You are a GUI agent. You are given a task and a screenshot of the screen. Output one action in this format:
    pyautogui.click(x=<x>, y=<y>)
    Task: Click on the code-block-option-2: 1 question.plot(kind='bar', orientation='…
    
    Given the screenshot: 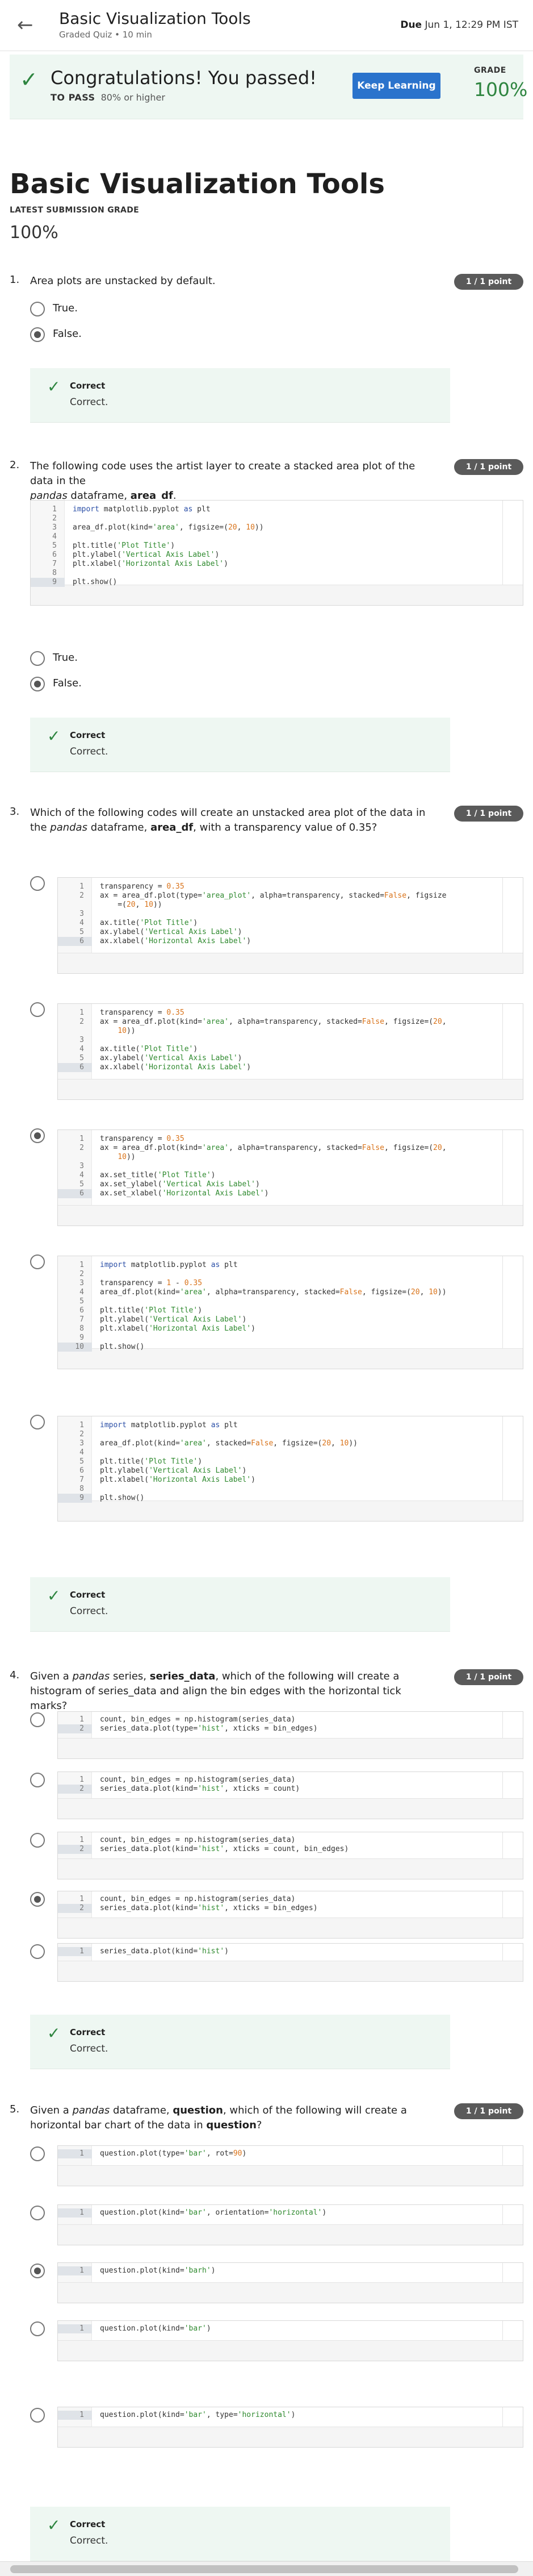 What is the action you would take?
    pyautogui.click(x=290, y=2224)
    